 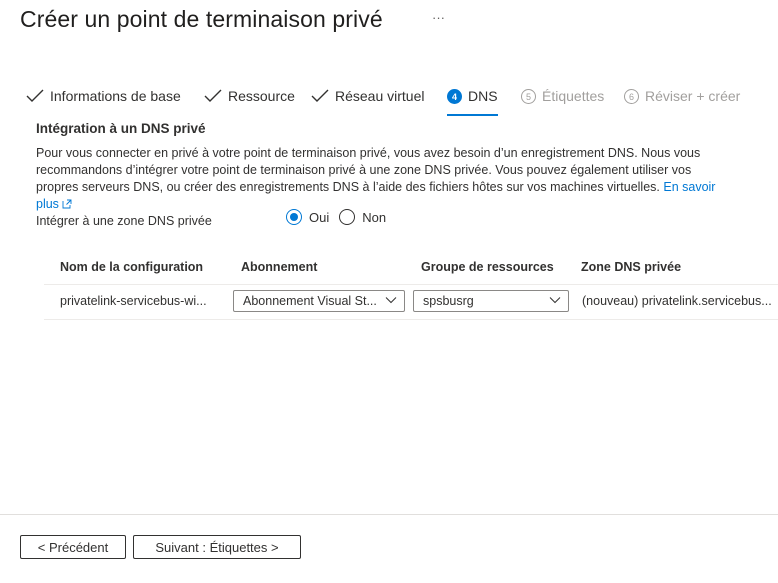 I want to click on tab-reseau-virtuel: Réseau virtuel, so click(x=368, y=103).